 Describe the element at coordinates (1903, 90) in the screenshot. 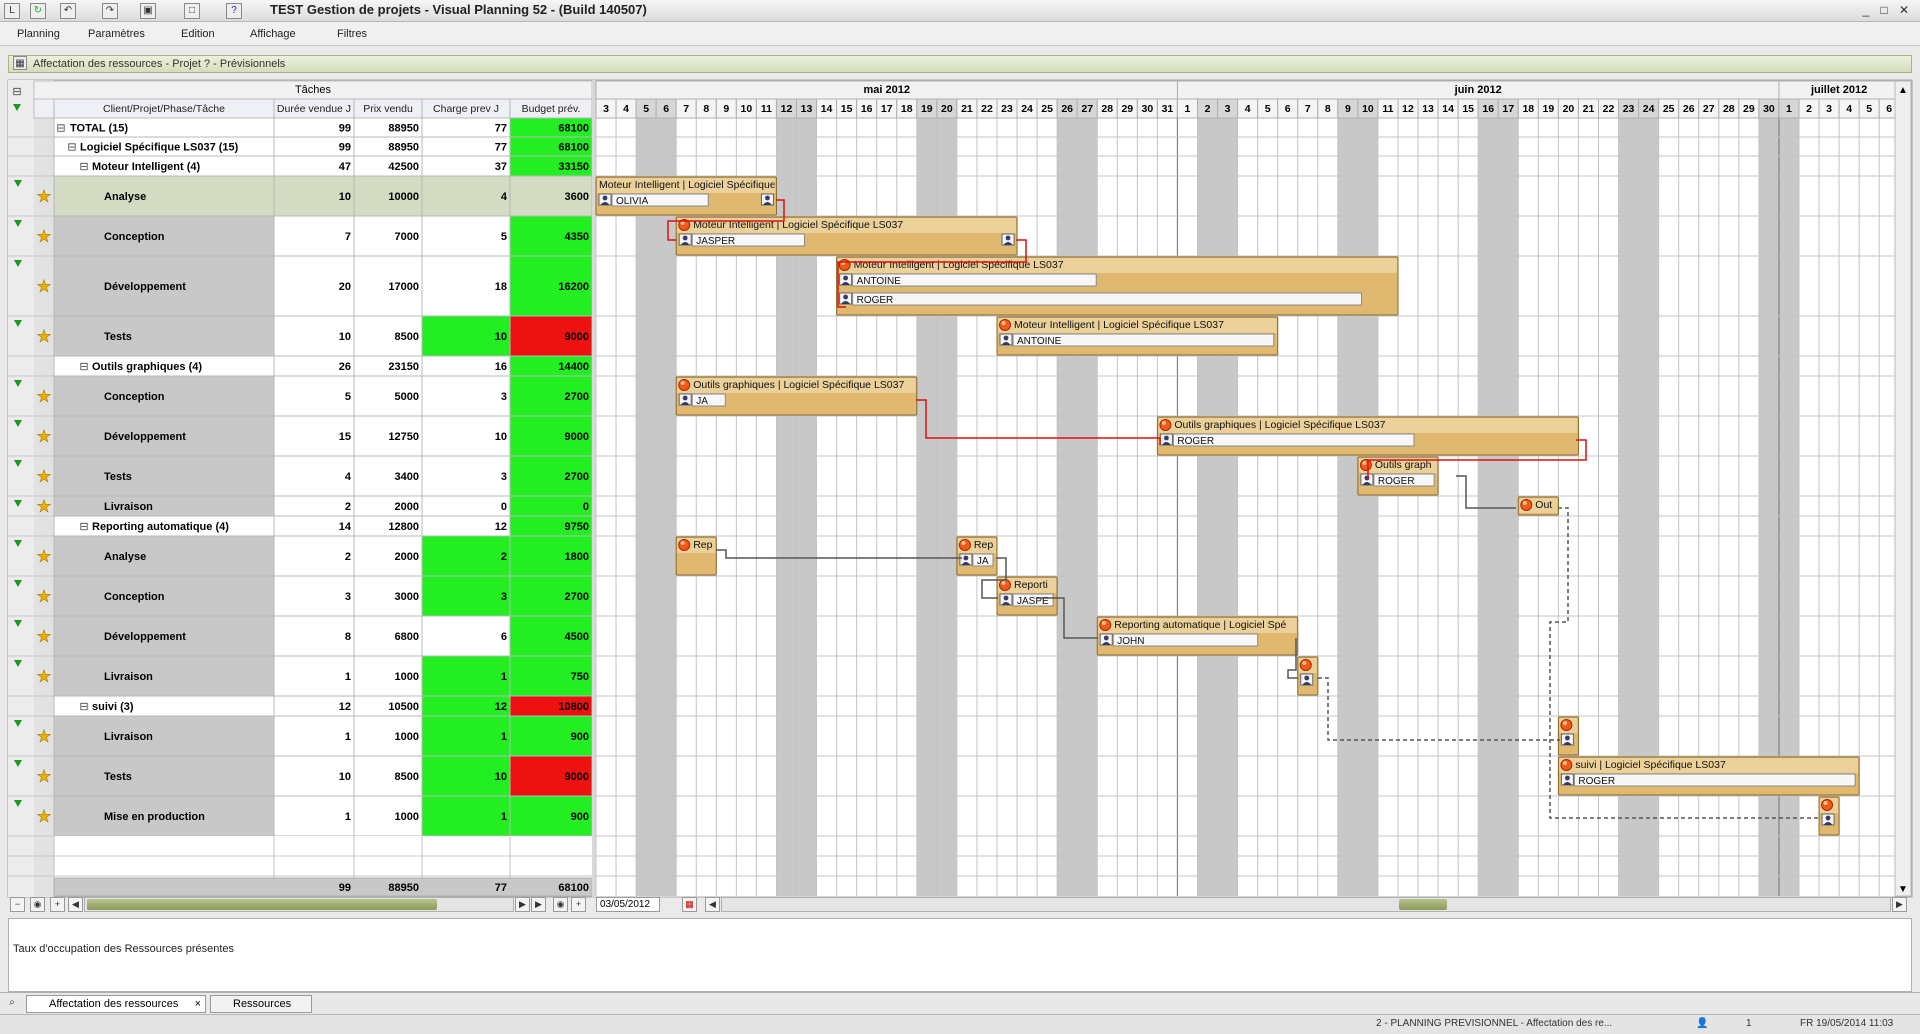

I see `vscroll-up-button: ▲` at that location.